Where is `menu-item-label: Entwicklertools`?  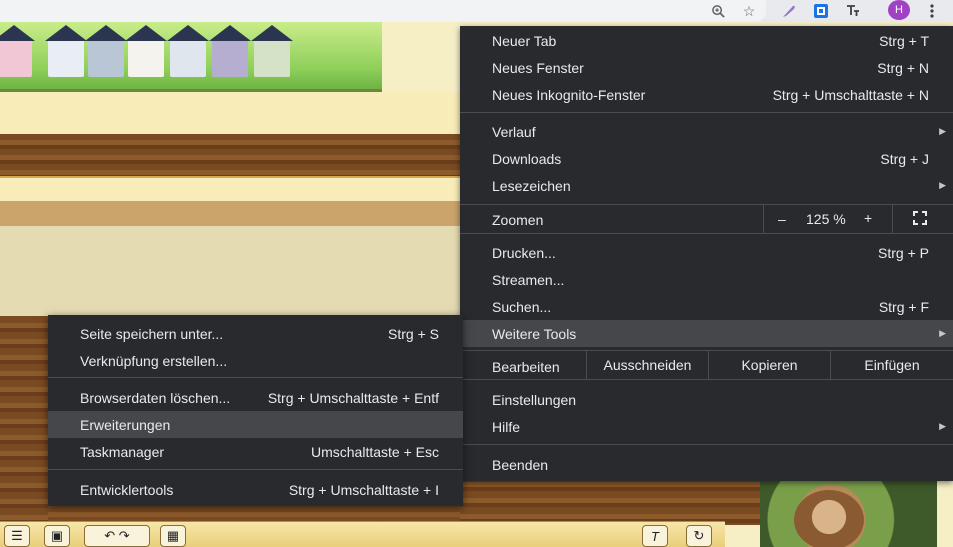
menu-item-label: Entwicklertools is located at coordinates (127, 489).